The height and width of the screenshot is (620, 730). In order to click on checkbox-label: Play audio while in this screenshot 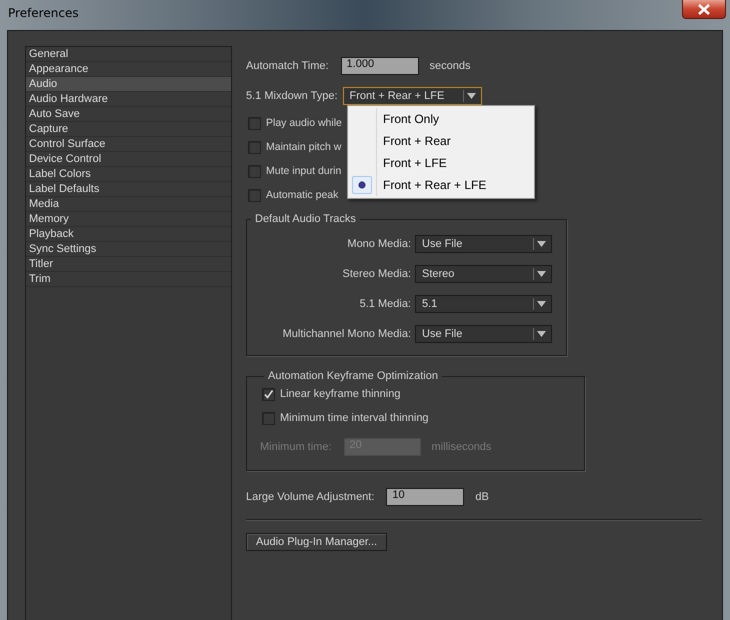, I will do `click(304, 123)`.